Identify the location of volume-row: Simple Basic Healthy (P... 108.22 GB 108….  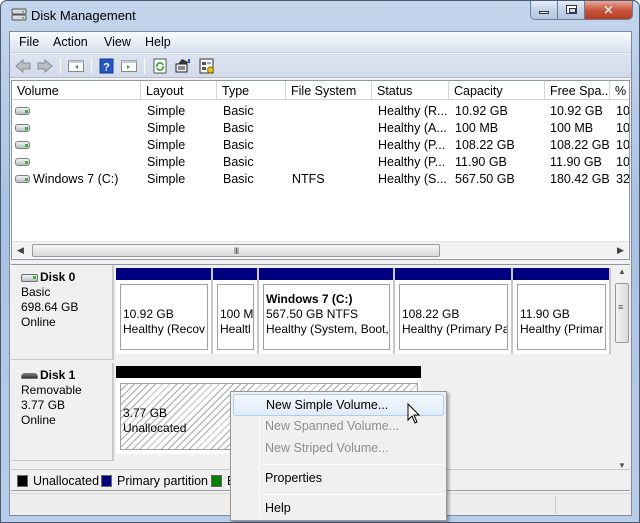
(320, 145).